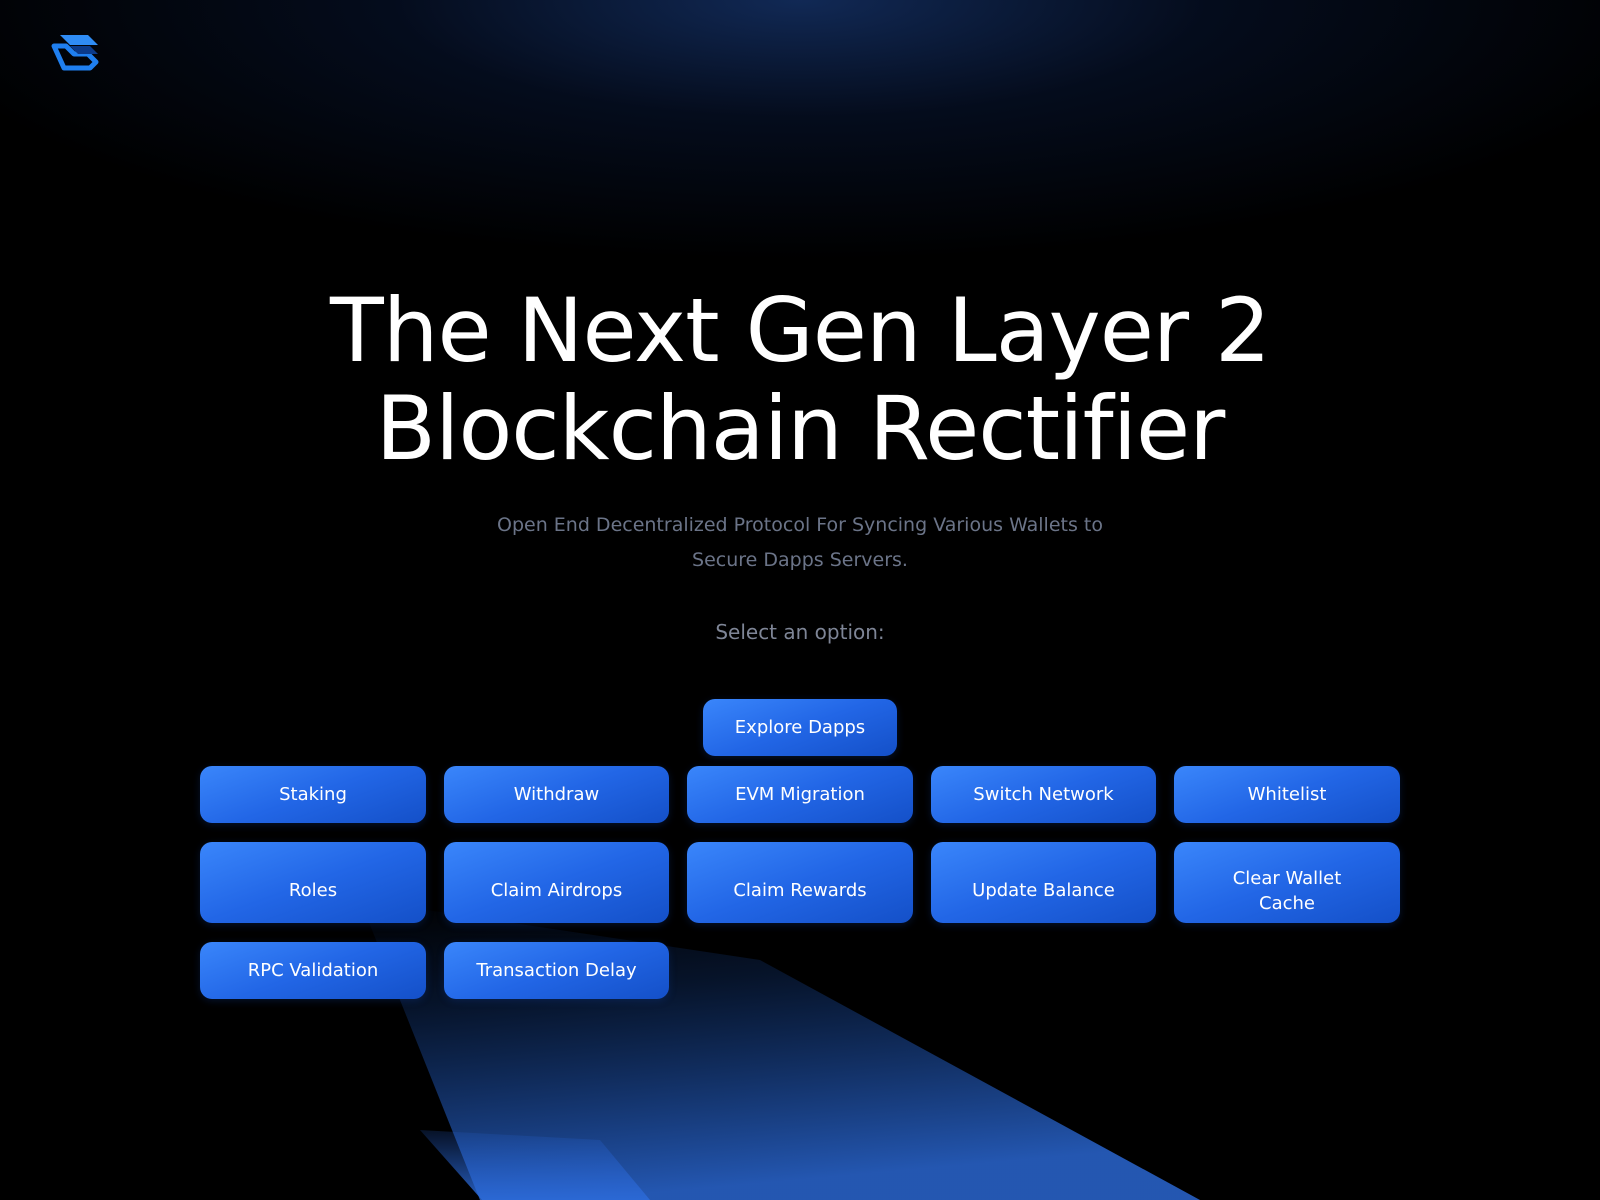  Describe the element at coordinates (556, 794) in the screenshot. I see `withdraw-button: Withdraw` at that location.